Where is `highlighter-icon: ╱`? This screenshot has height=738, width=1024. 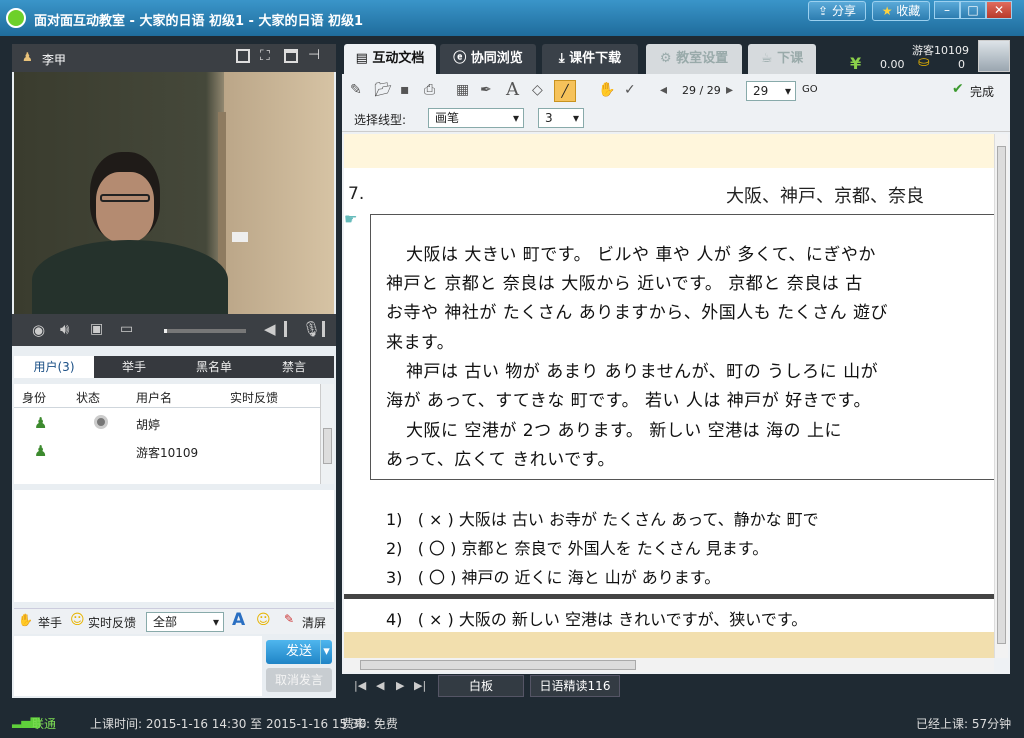
highlighter-icon: ╱ is located at coordinates (565, 91).